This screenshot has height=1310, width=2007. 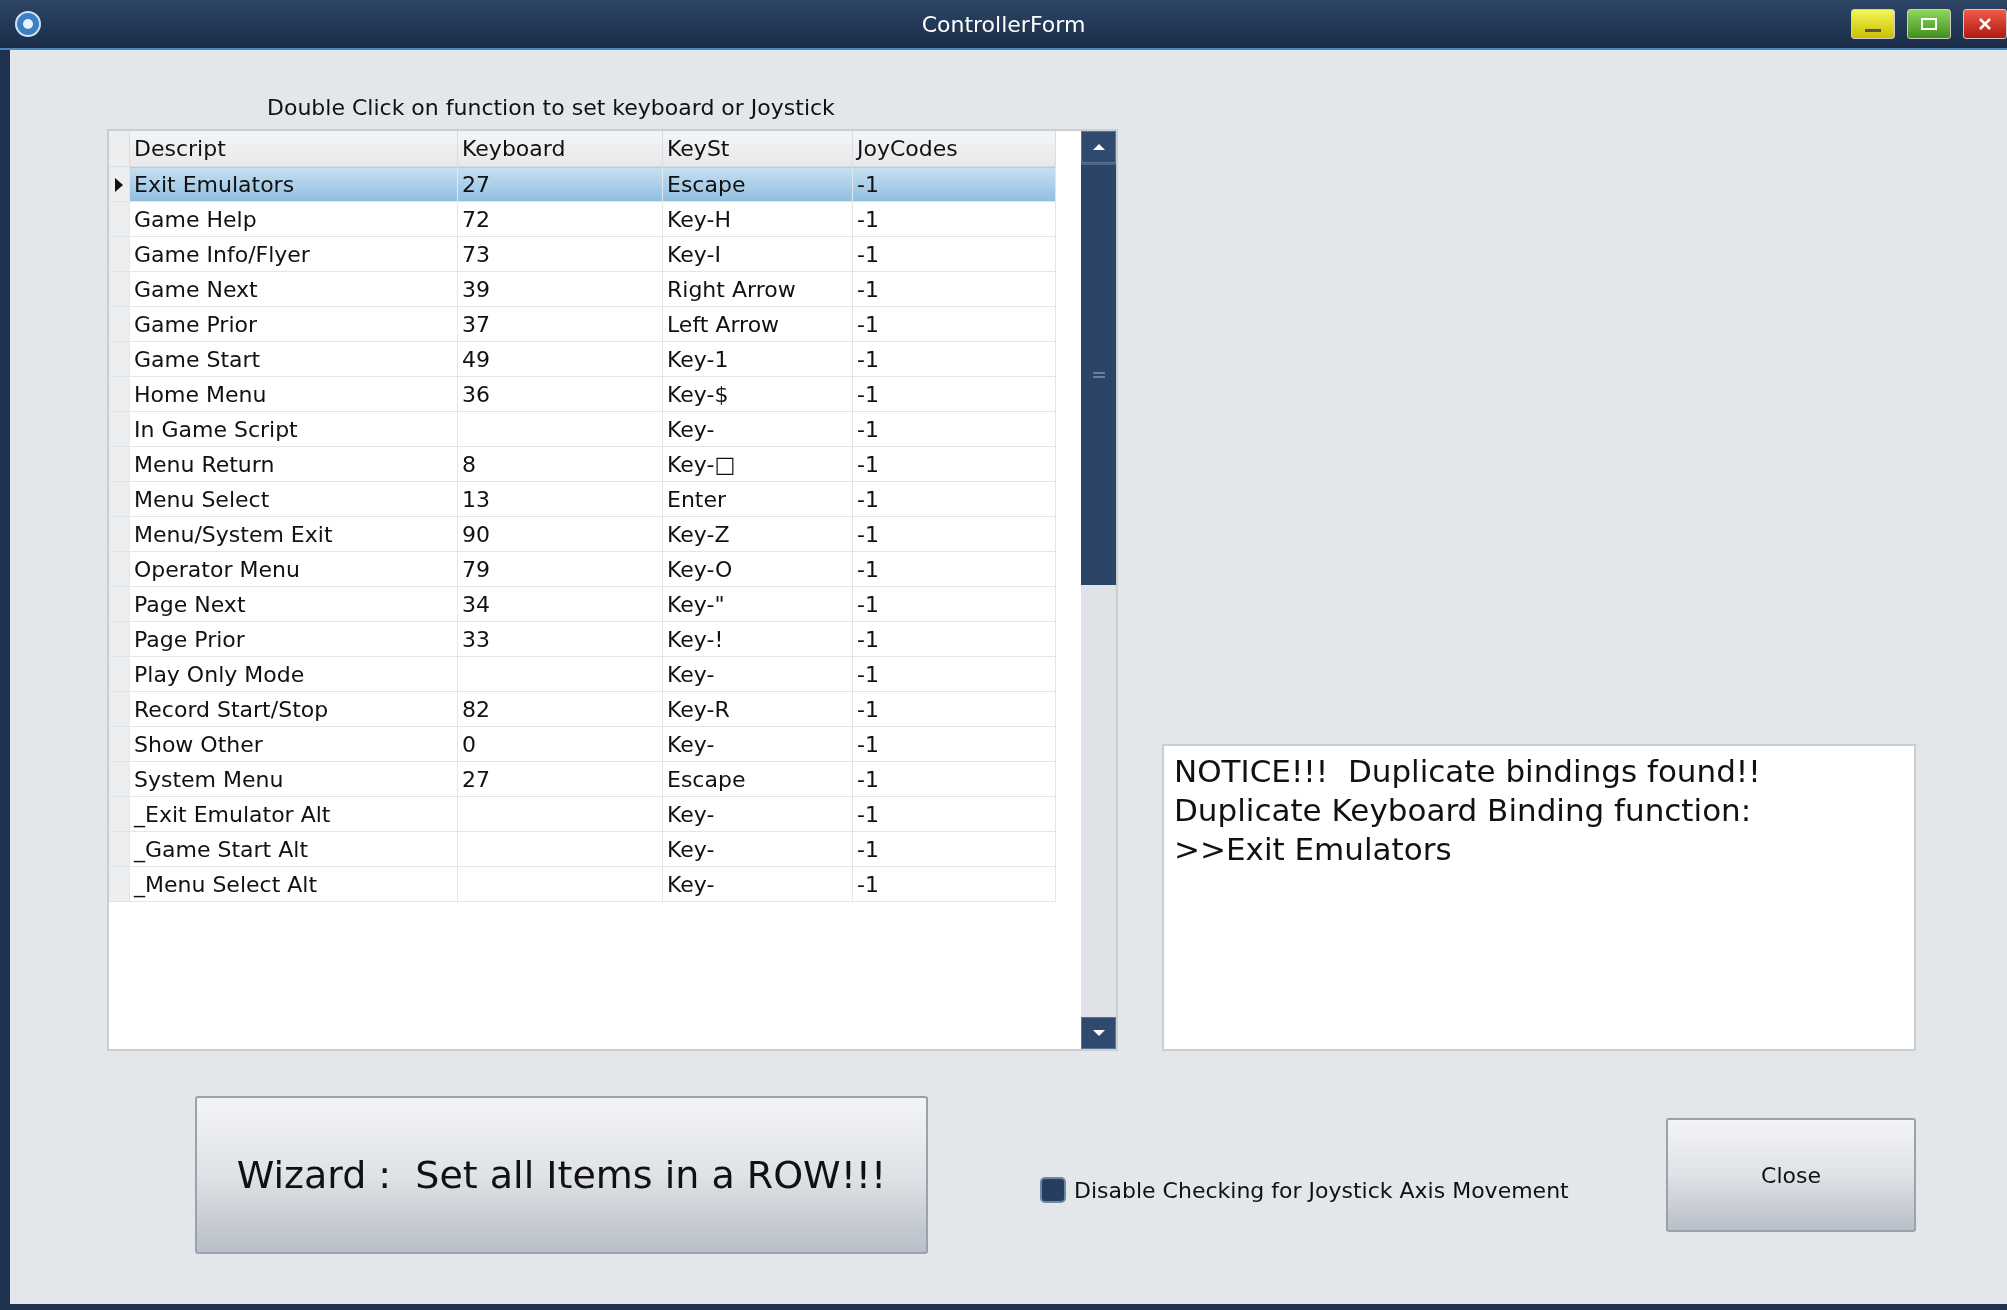 What do you see at coordinates (1463, 810) in the screenshot?
I see `notice-line: Duplicate Keyboard Binding function:` at bounding box center [1463, 810].